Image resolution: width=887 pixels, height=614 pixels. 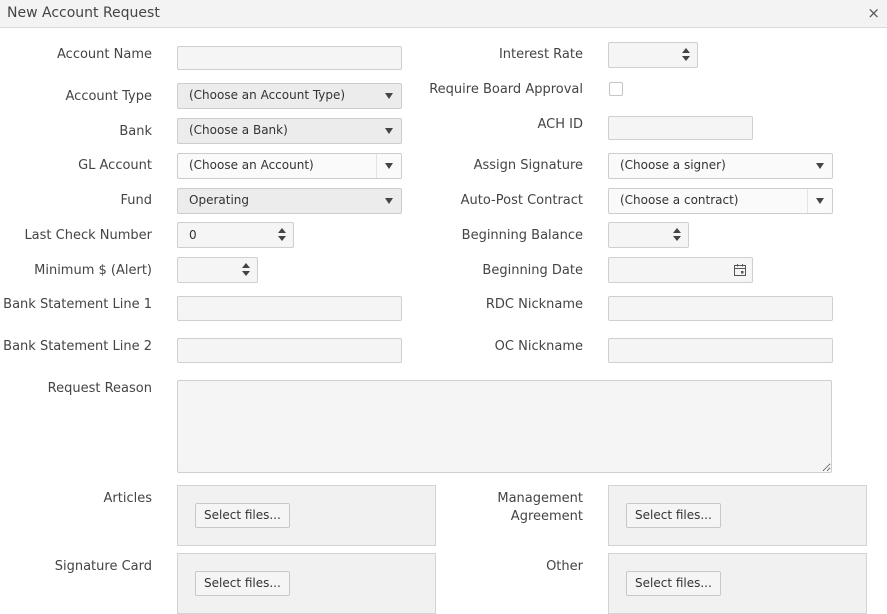 I want to click on bank-value: (Choose a Bank), so click(x=238, y=130).